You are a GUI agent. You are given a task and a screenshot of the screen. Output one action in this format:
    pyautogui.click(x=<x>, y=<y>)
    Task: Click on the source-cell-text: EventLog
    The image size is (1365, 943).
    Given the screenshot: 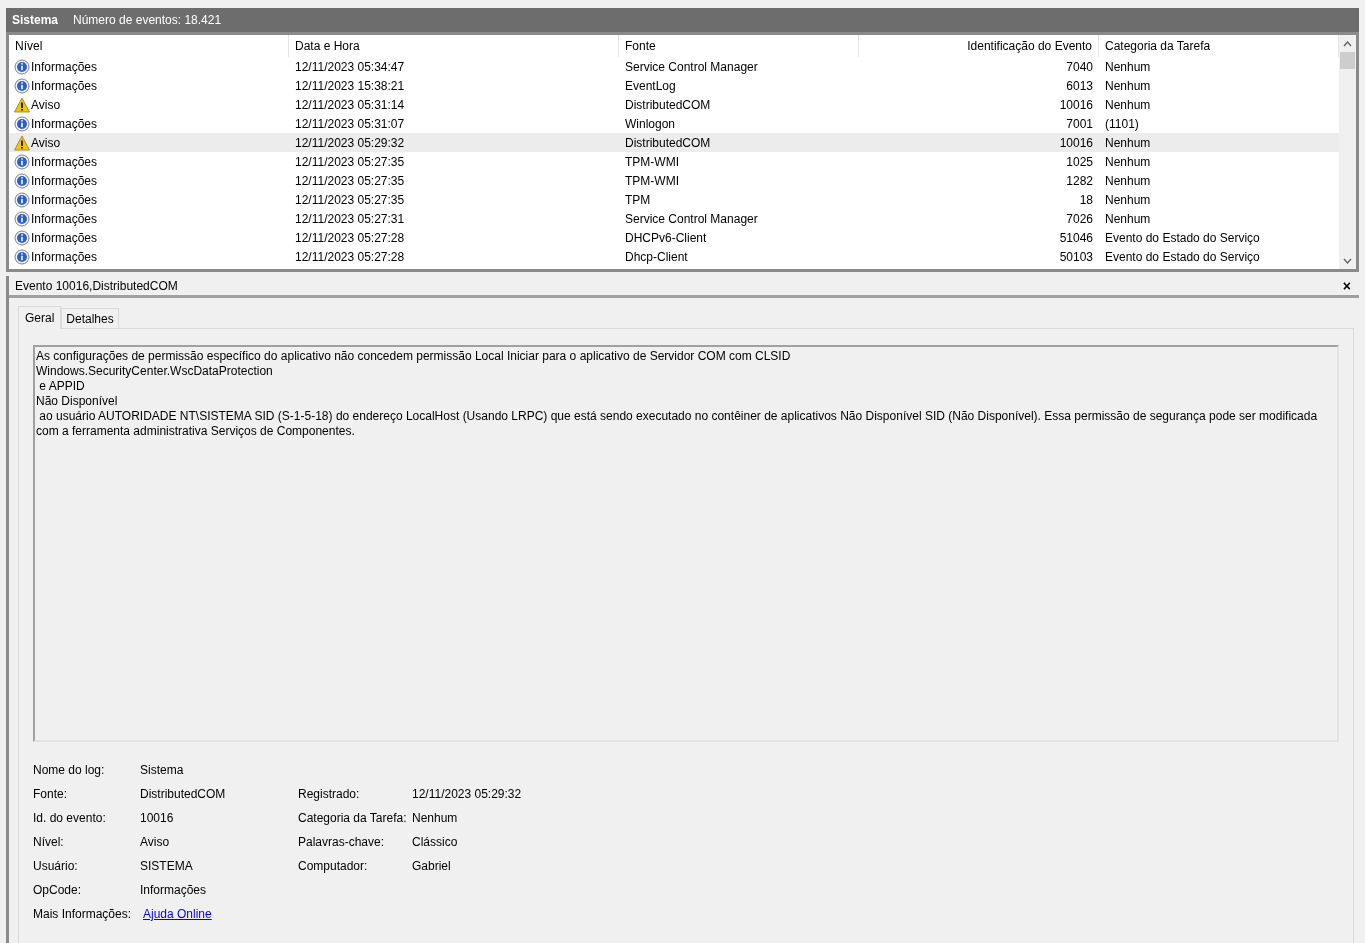 What is the action you would take?
    pyautogui.click(x=650, y=86)
    